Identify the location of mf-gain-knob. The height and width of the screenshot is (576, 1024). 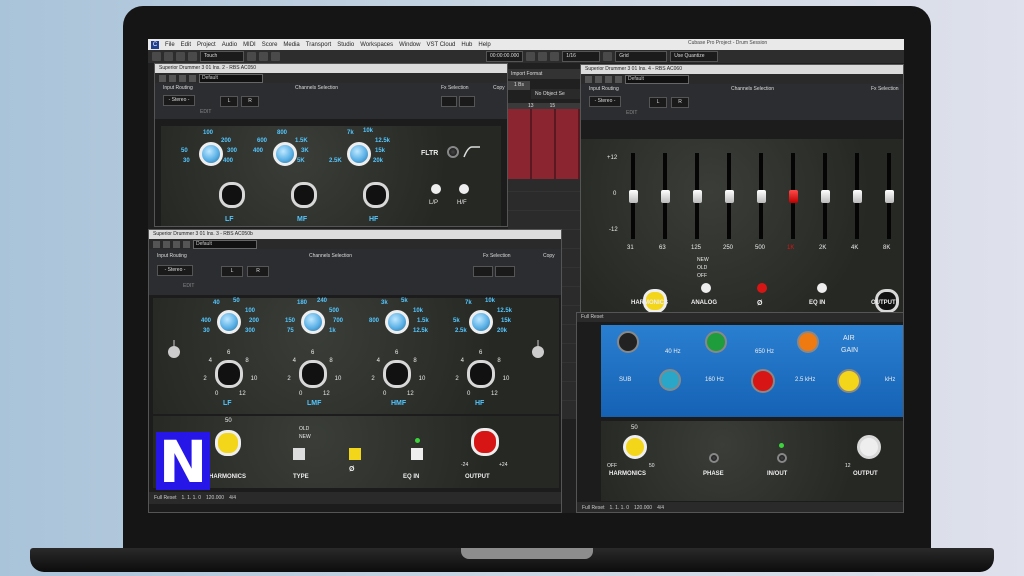
(304, 195).